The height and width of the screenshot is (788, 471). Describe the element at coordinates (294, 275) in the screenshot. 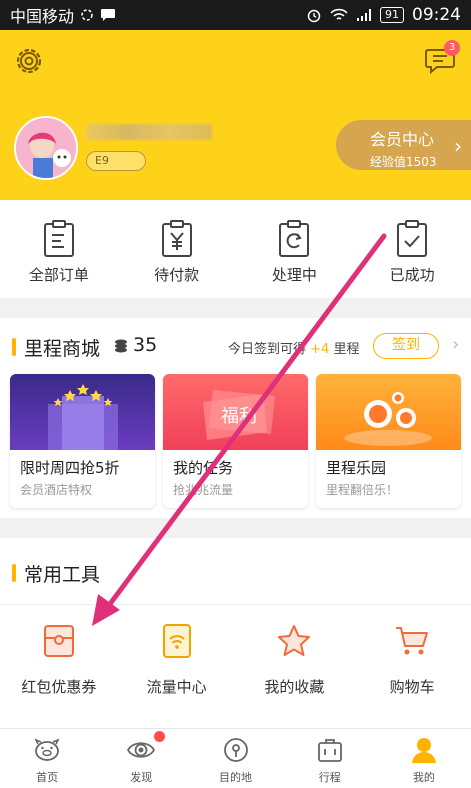

I see `order-processing-label: 处理中` at that location.